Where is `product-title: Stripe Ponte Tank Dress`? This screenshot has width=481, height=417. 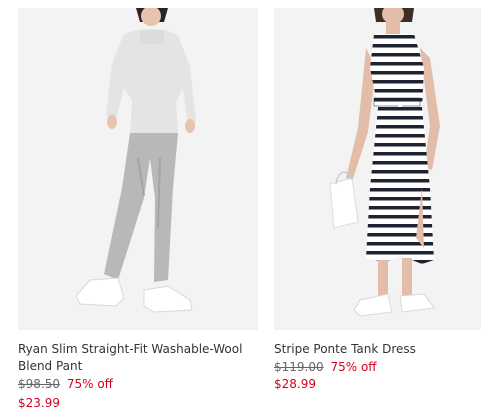
product-title: Stripe Ponte Tank Dress is located at coordinates (377, 349).